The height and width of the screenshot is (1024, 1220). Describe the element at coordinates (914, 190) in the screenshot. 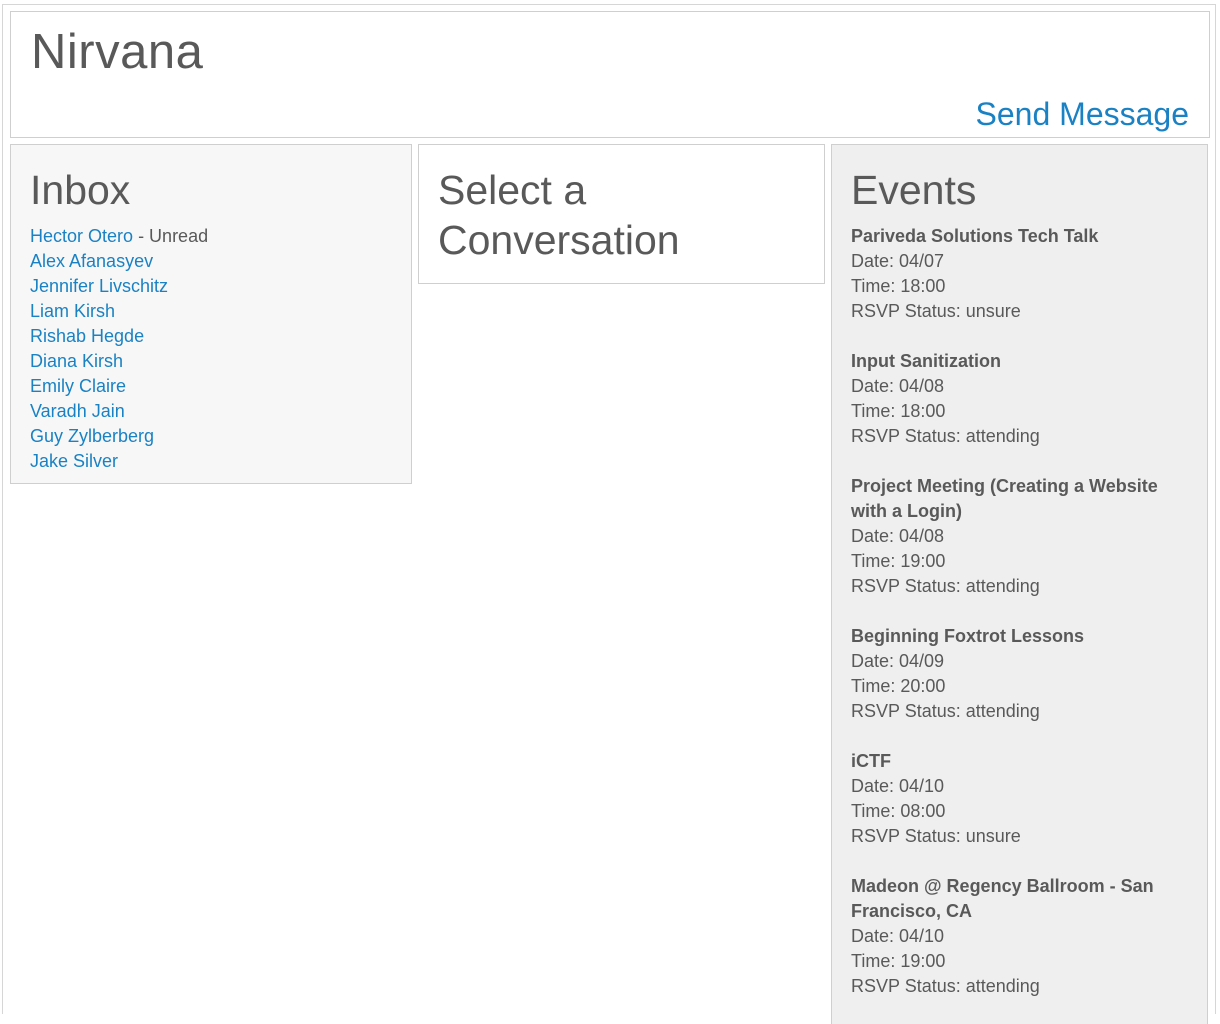

I see `events-title: Events` at that location.